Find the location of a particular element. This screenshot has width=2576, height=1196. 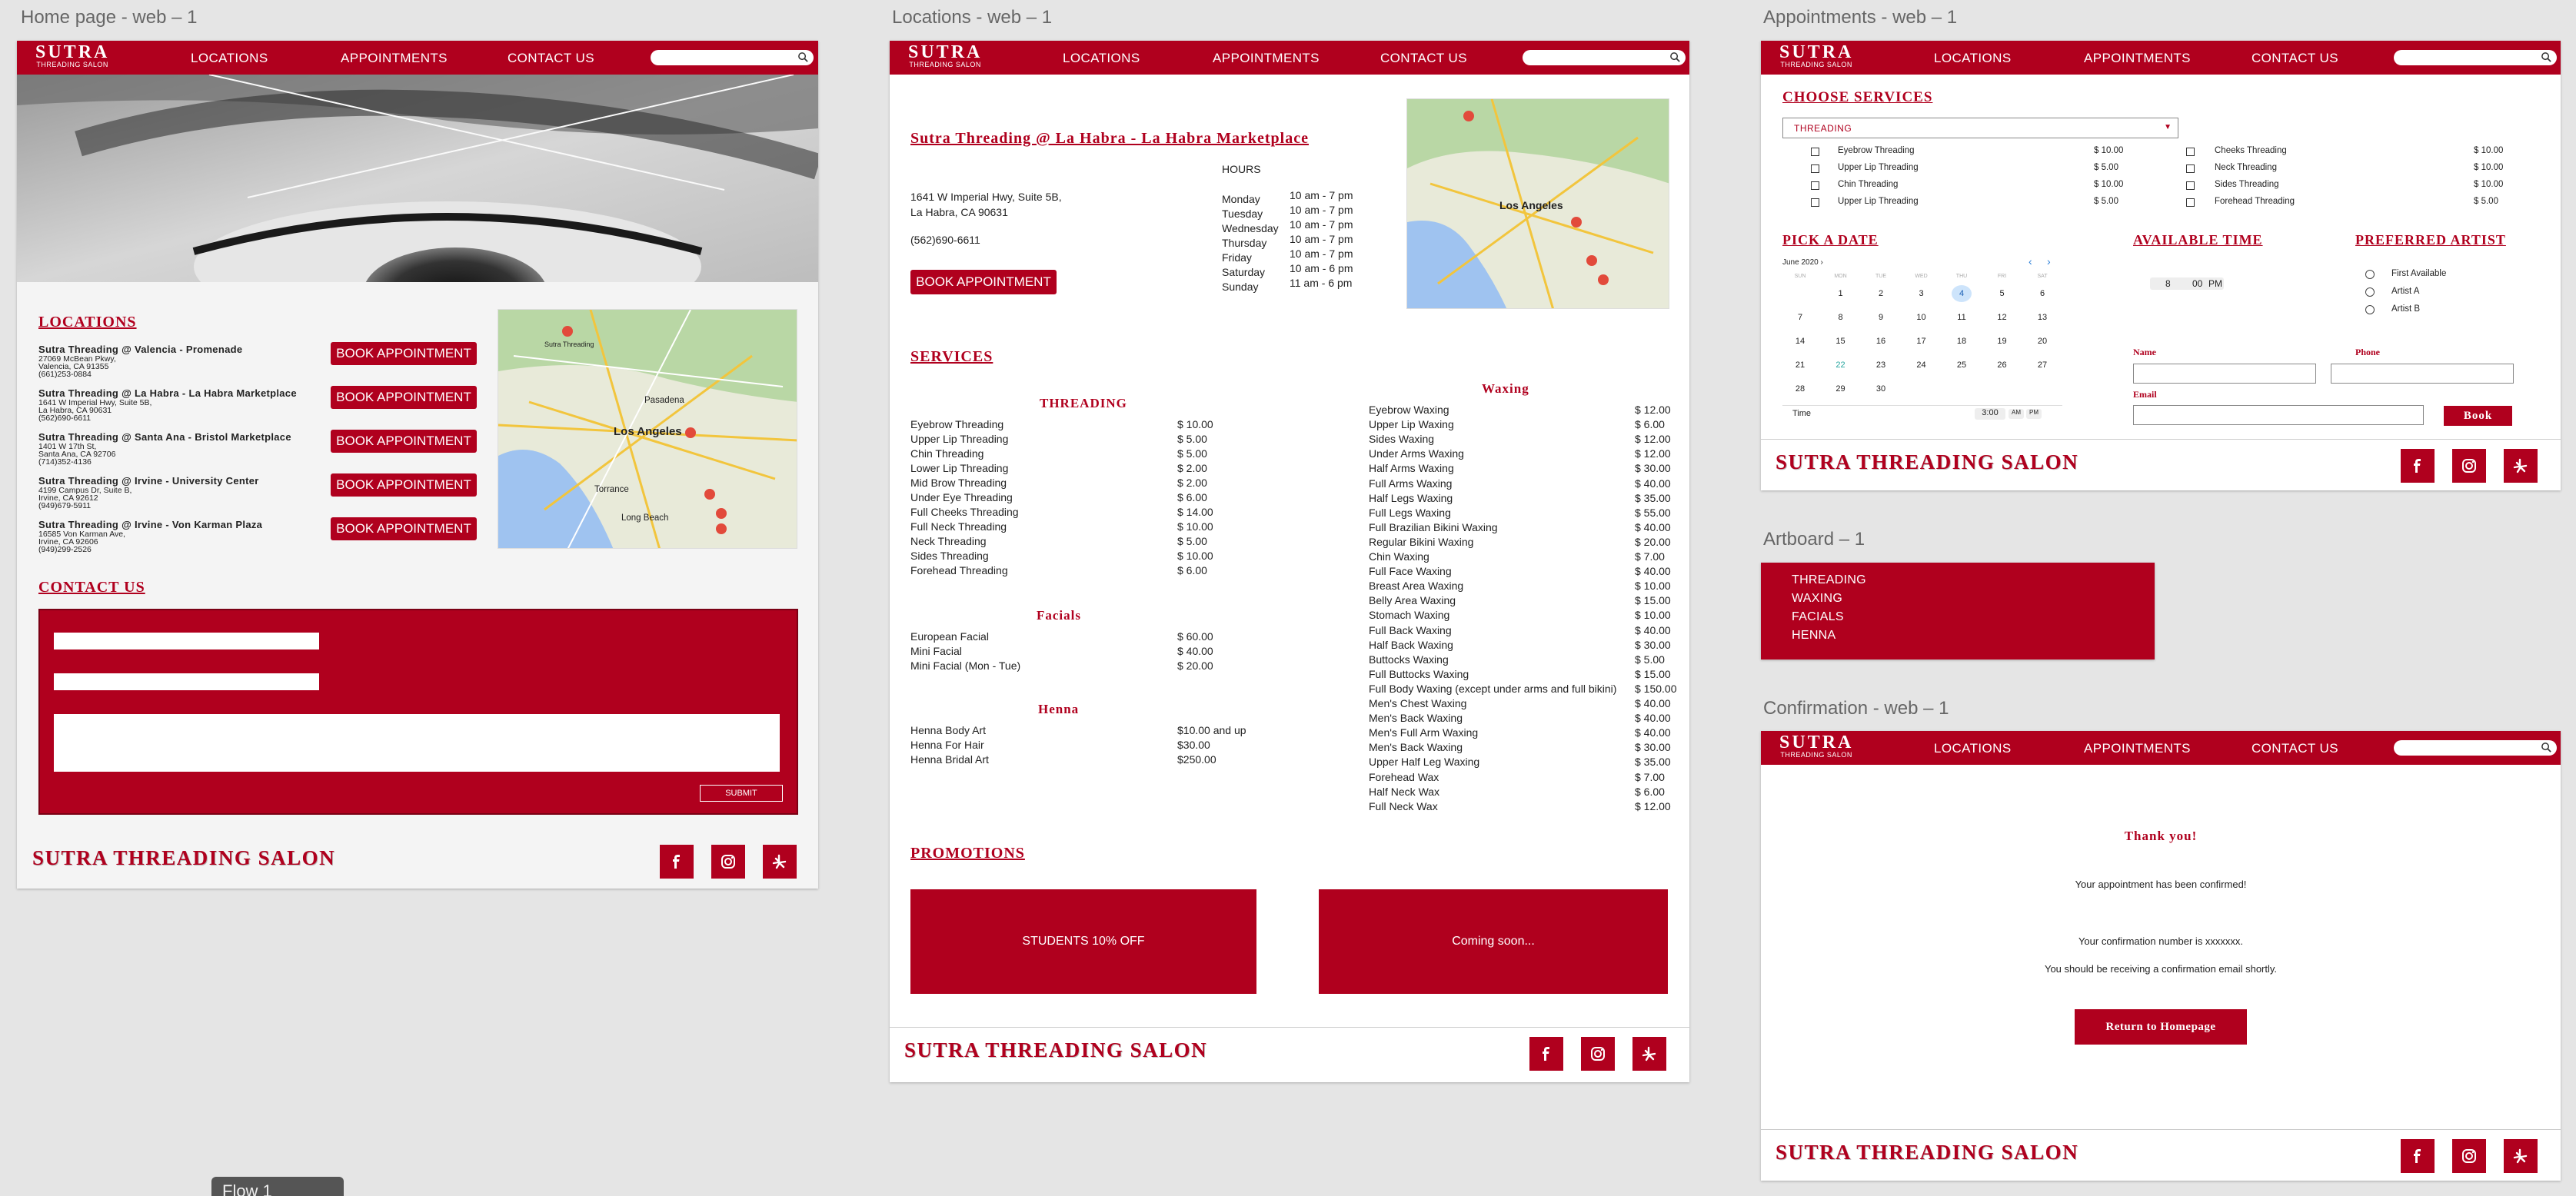

chevron-left-icon: ‹ is located at coordinates (2031, 261).